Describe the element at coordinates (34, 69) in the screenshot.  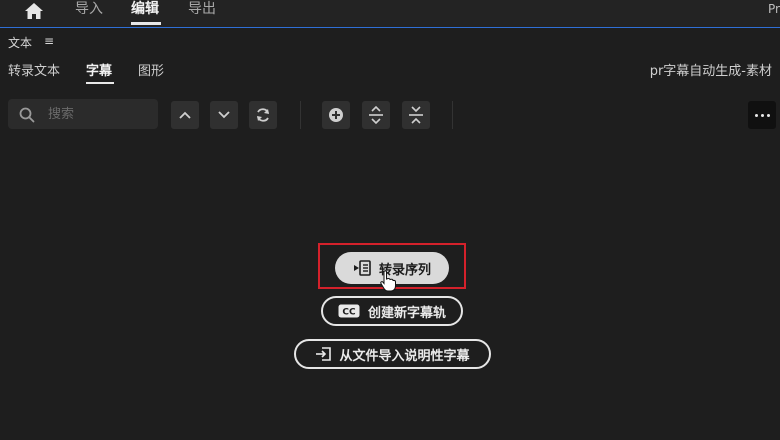
I see `tab-transcript: 转录文本` at that location.